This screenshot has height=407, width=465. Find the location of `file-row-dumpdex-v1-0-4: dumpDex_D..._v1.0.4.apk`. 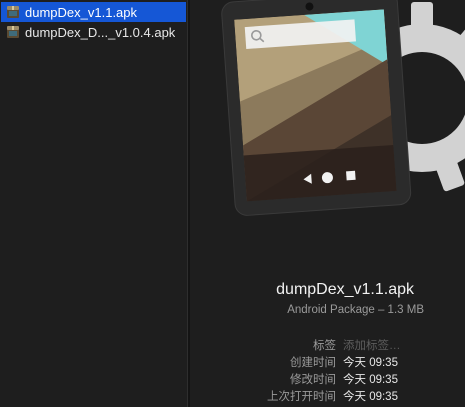

file-row-dumpdex-v1-0-4: dumpDex_D..._v1.0.4.apk is located at coordinates (93, 32).